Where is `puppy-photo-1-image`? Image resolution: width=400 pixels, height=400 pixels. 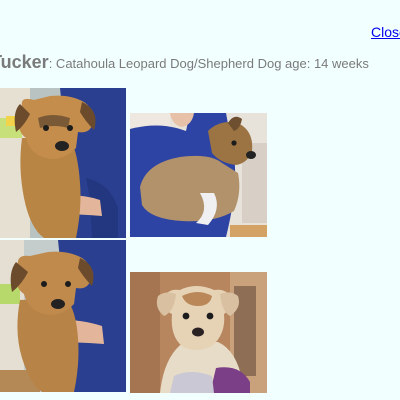 puppy-photo-1-image is located at coordinates (63, 163).